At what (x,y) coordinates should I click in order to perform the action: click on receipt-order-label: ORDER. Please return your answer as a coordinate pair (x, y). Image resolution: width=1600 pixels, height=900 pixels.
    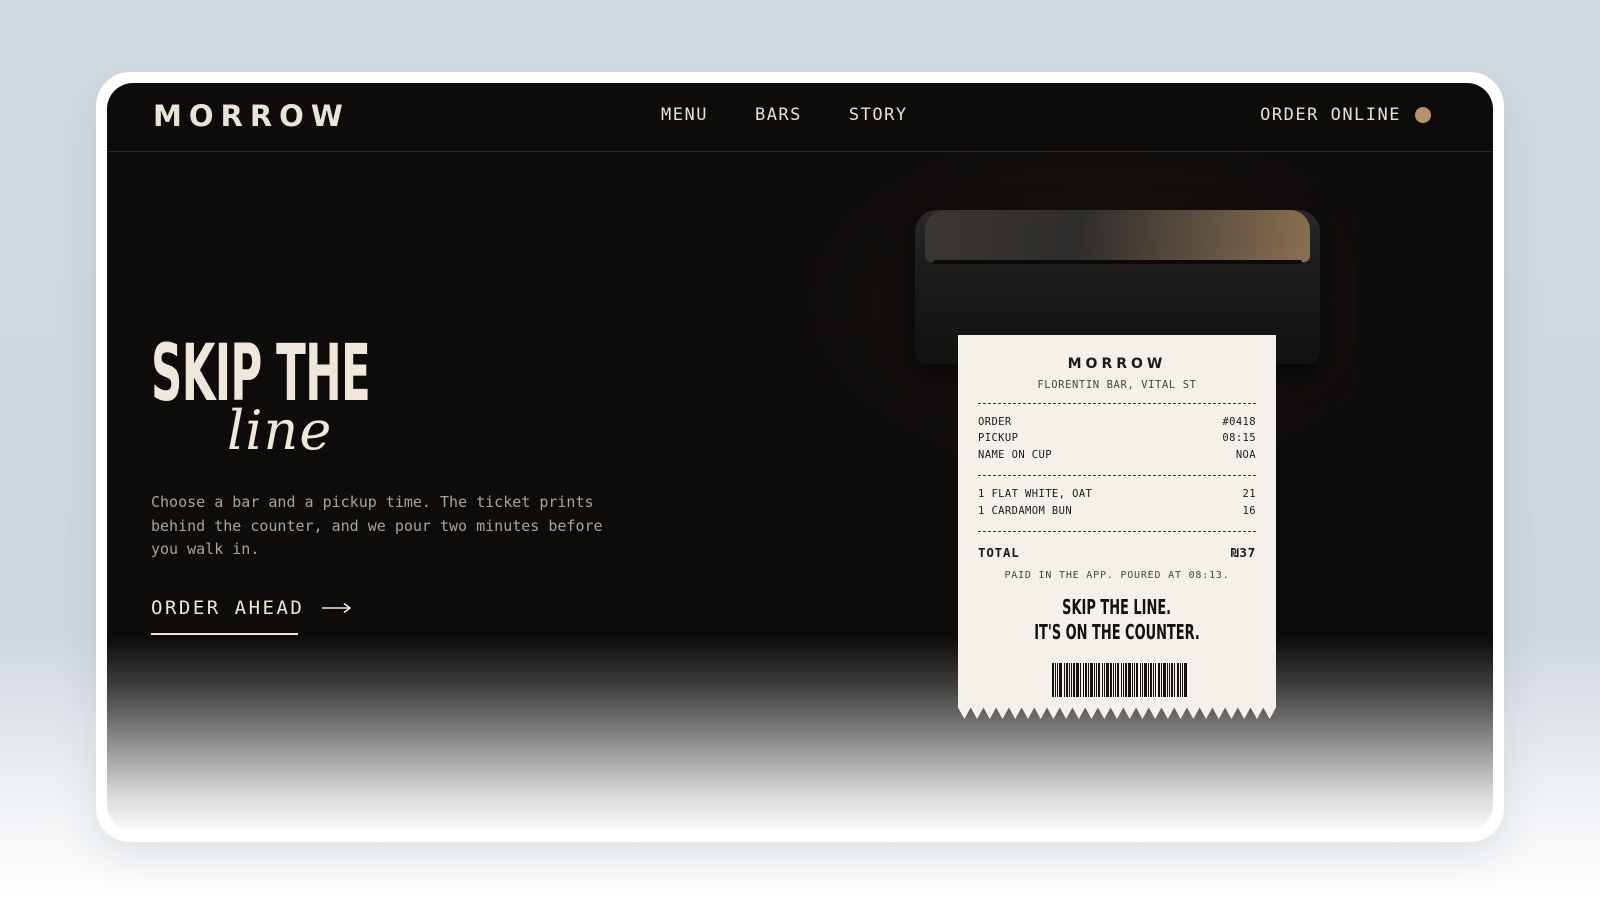
    Looking at the image, I should click on (995, 422).